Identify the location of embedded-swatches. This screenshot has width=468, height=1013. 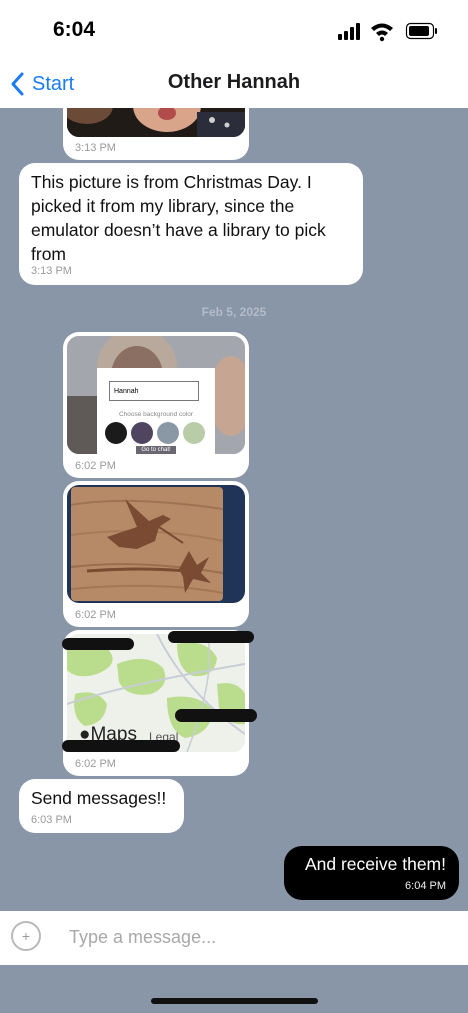
(157, 433).